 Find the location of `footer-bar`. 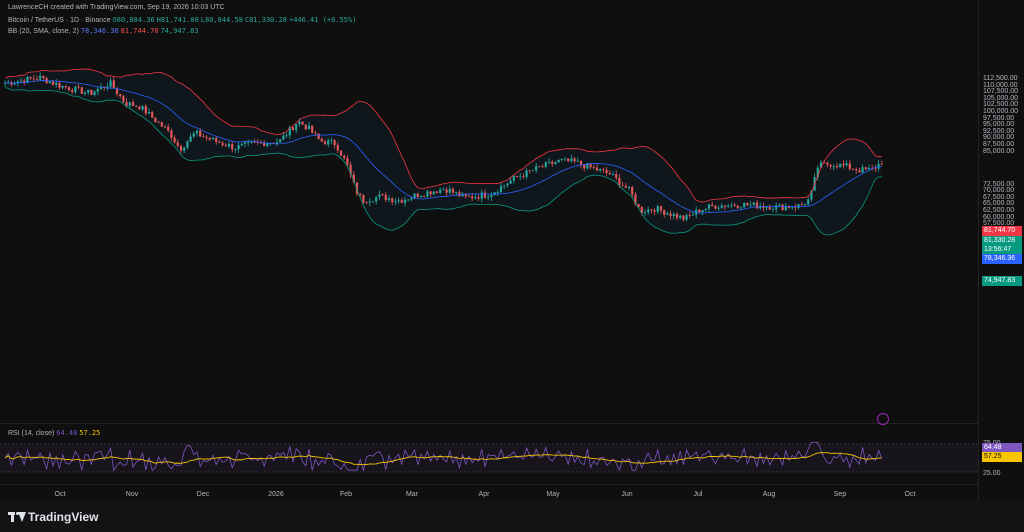

footer-bar is located at coordinates (512, 516).